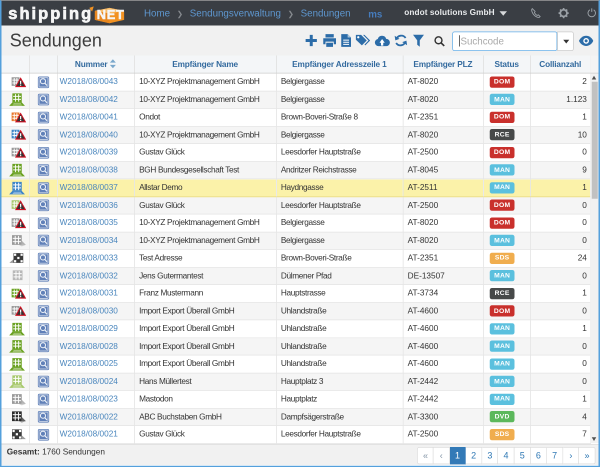 This screenshot has width=600, height=467. I want to click on svg-text: NET, so click(111, 14).